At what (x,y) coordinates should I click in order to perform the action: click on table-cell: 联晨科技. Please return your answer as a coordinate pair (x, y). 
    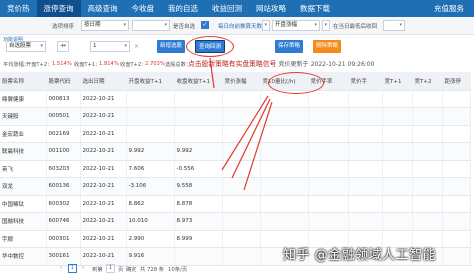
    Looking at the image, I should click on (23, 151).